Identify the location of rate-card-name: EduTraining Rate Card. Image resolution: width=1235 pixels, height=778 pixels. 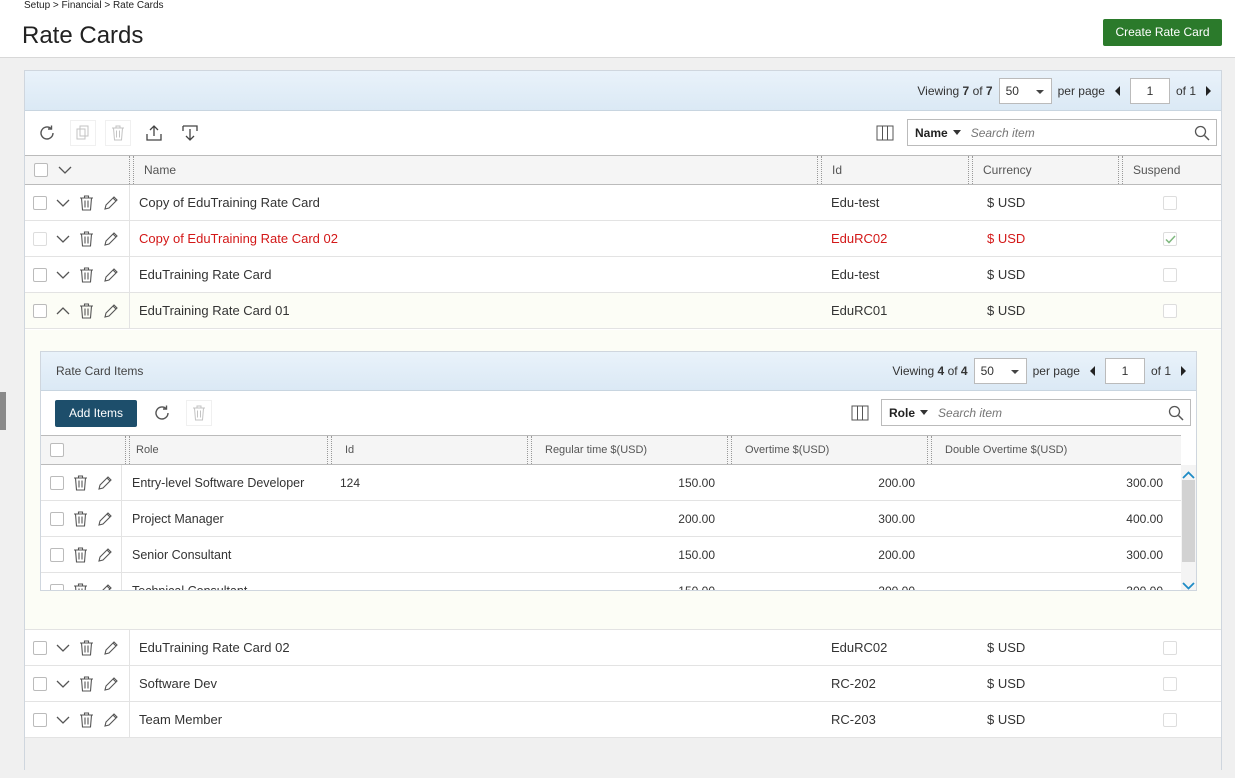
(205, 275).